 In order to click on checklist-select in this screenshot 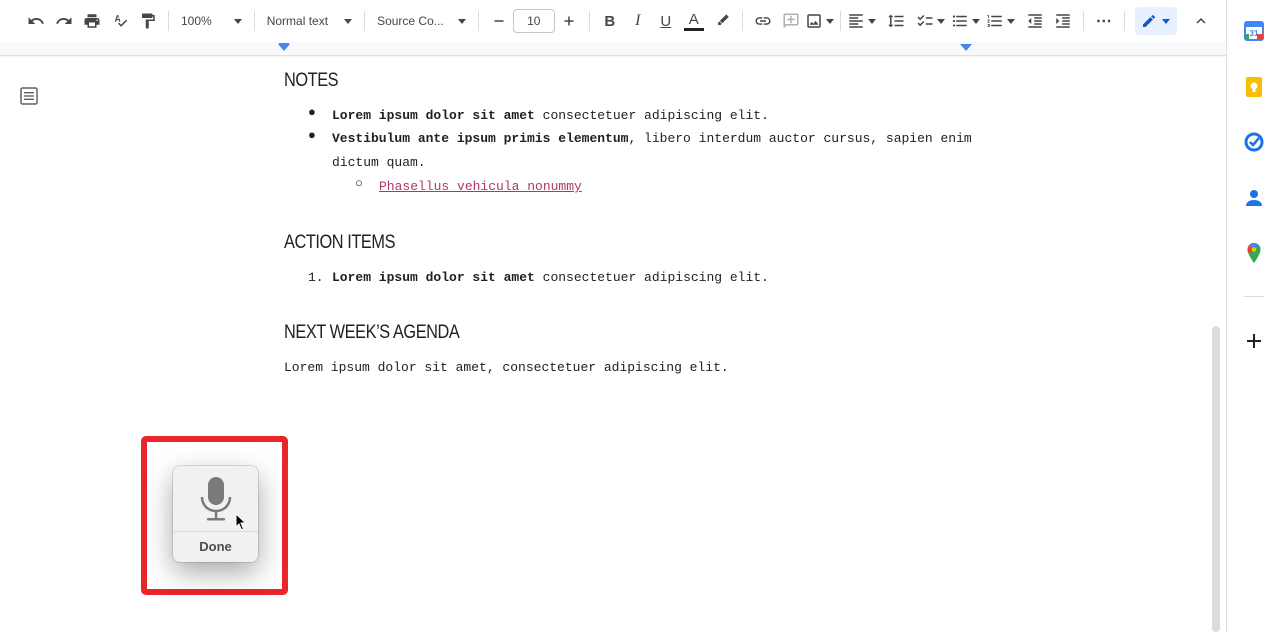, I will do `click(930, 21)`.